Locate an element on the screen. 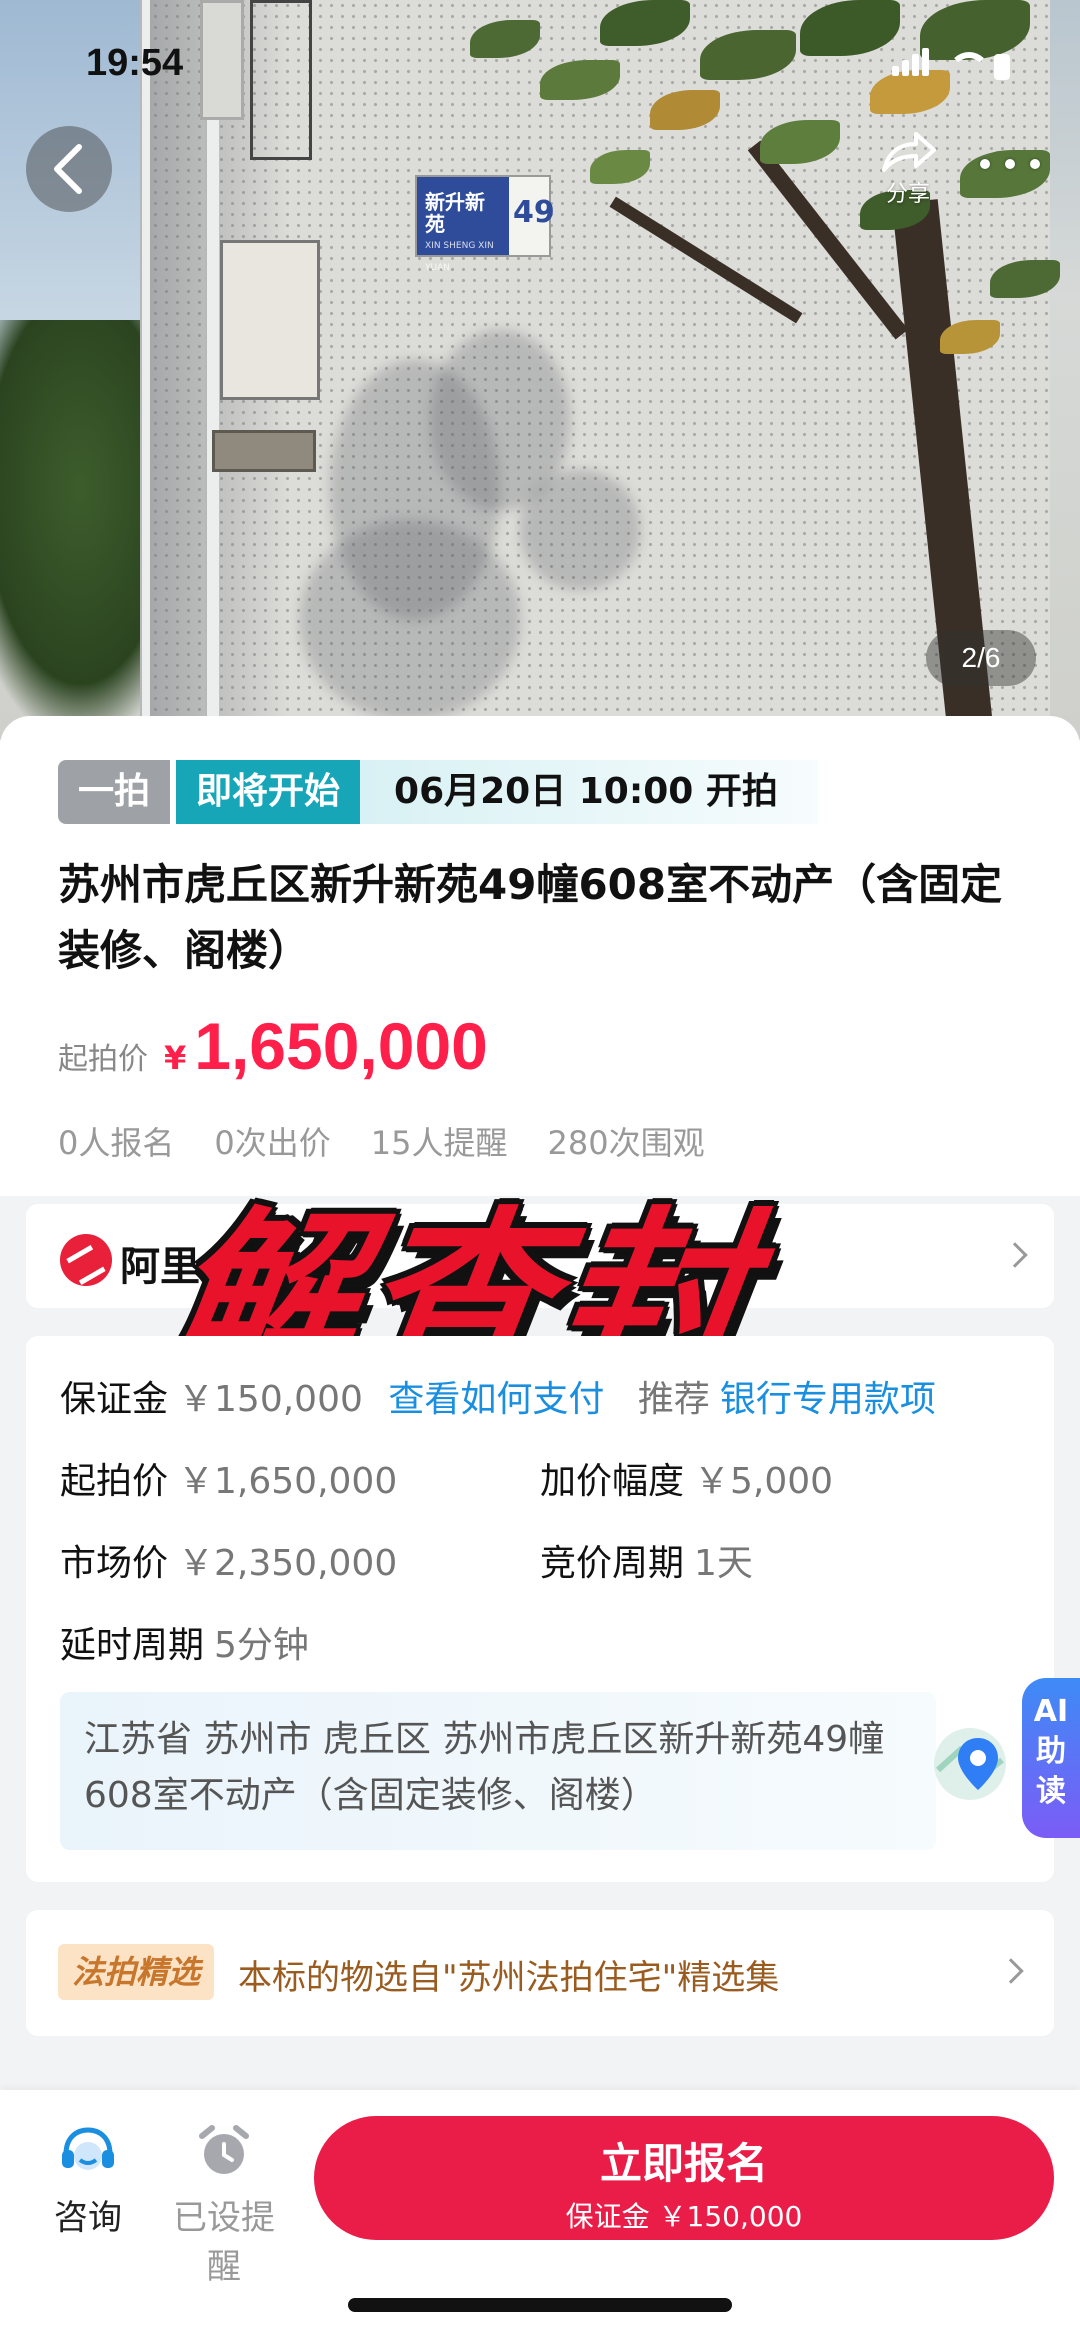  round-tag: 一拍 is located at coordinates (114, 792).